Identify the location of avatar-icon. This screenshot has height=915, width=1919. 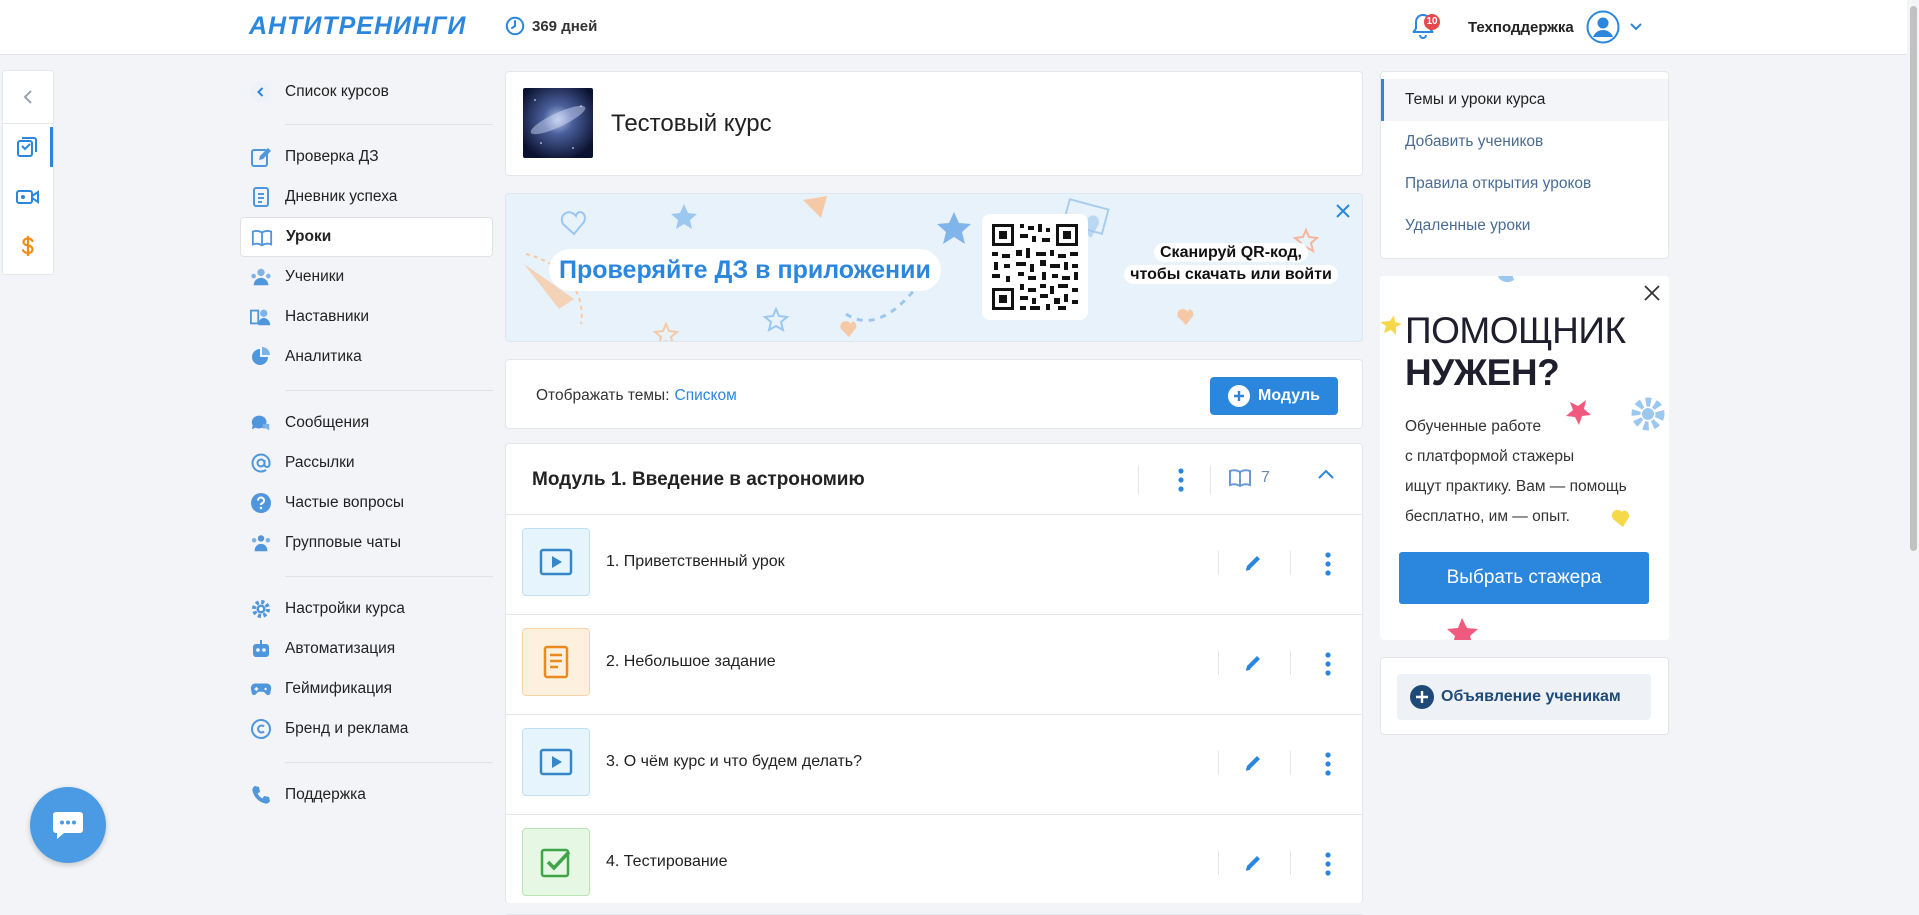
(1603, 27).